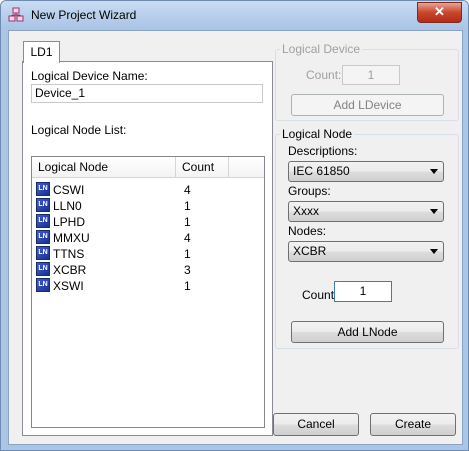  What do you see at coordinates (16, 14) in the screenshot?
I see `app-icon` at bounding box center [16, 14].